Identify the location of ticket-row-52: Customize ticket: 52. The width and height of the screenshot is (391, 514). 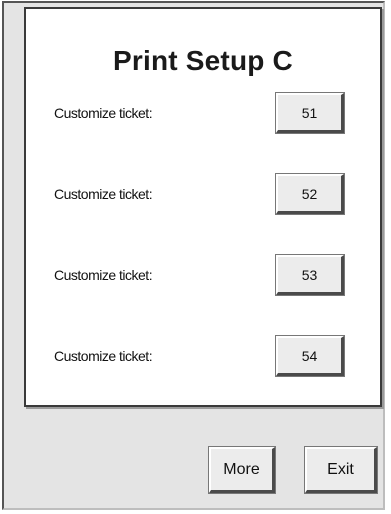
(203, 194).